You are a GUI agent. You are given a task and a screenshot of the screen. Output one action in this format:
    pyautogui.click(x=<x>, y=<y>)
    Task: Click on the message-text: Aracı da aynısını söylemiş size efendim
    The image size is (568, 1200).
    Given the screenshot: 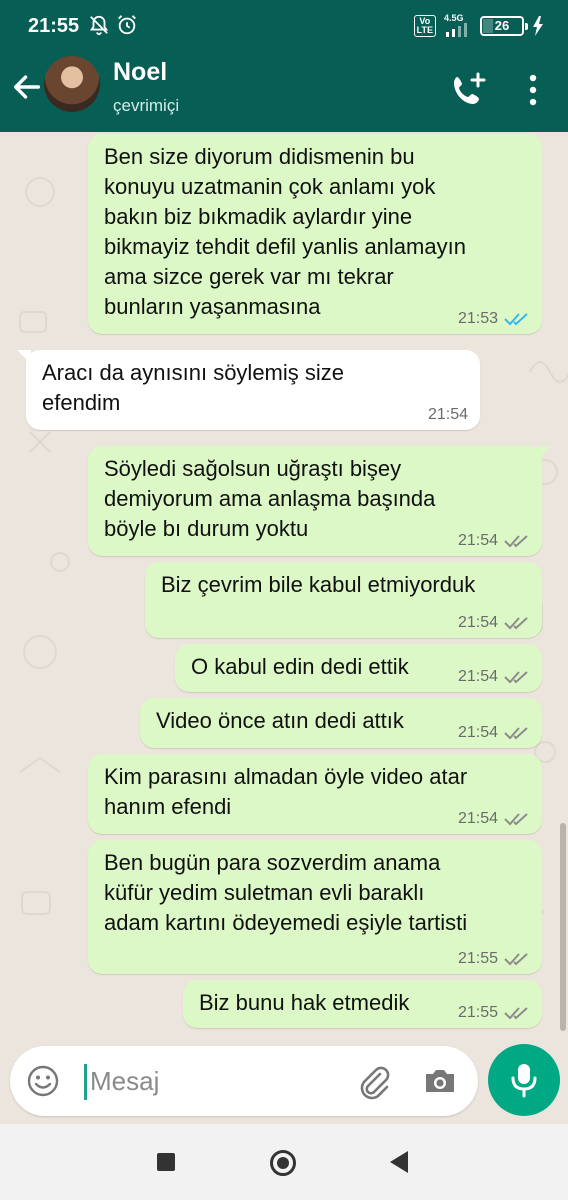 What is the action you would take?
    pyautogui.click(x=193, y=387)
    